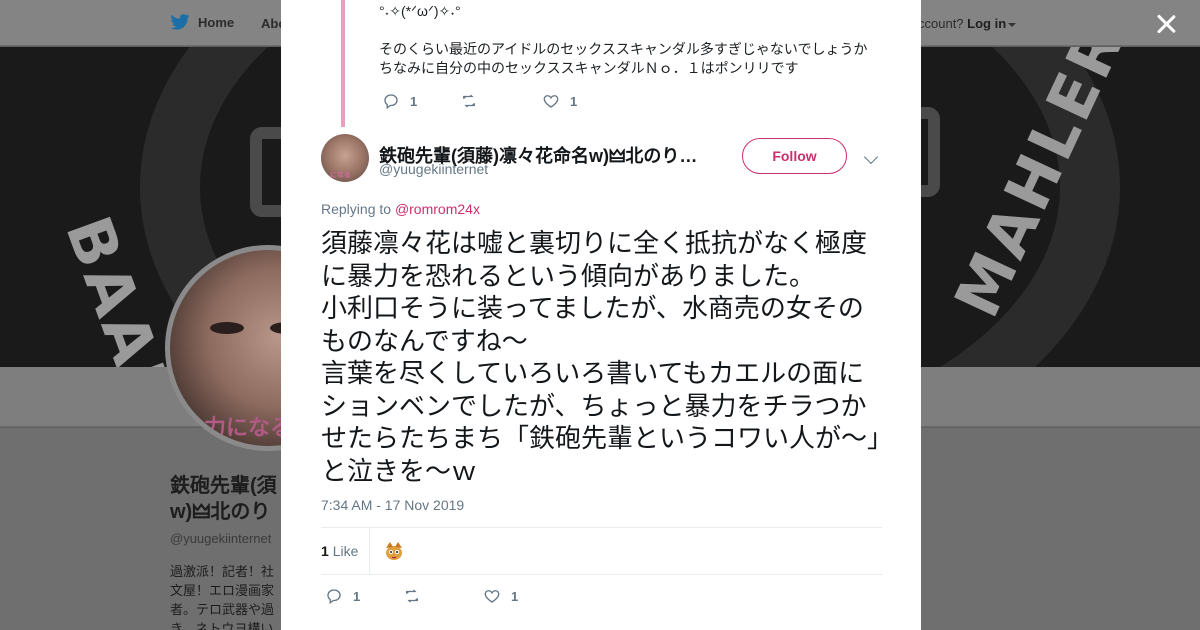 This screenshot has height=630, width=1200. I want to click on profile-name: 鉄砲先輩(須 w)🜲北のり, so click(223, 499).